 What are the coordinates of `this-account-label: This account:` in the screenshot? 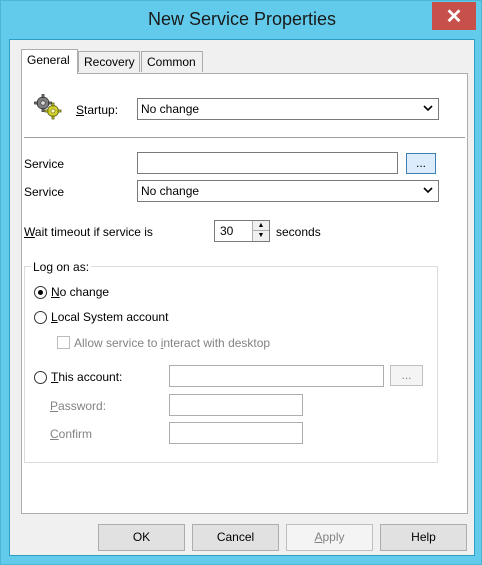 It's located at (87, 377).